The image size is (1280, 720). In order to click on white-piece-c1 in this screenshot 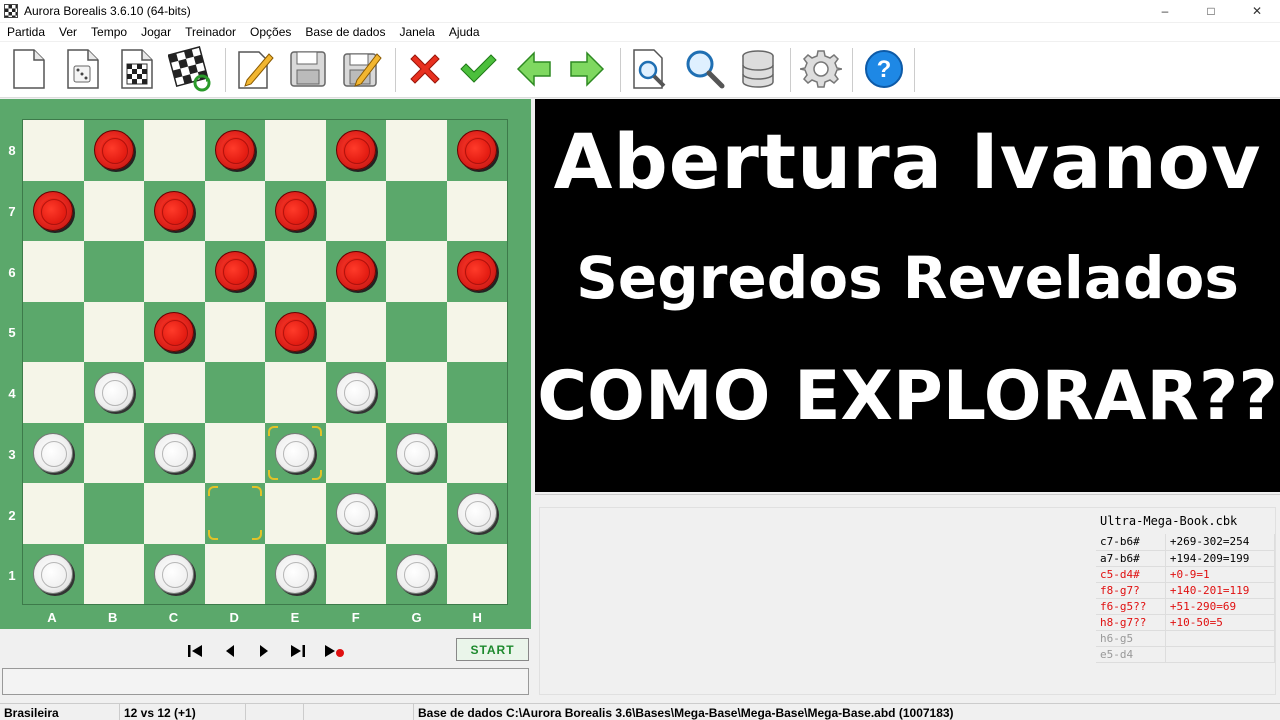, I will do `click(174, 573)`.